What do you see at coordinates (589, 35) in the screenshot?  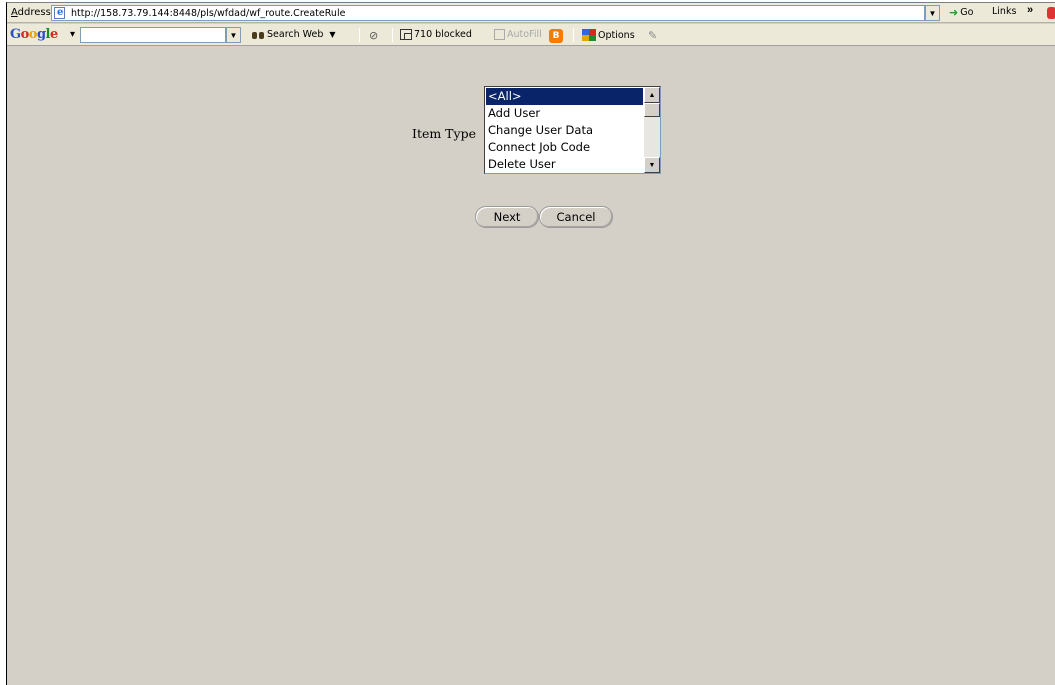 I see `options-icon` at bounding box center [589, 35].